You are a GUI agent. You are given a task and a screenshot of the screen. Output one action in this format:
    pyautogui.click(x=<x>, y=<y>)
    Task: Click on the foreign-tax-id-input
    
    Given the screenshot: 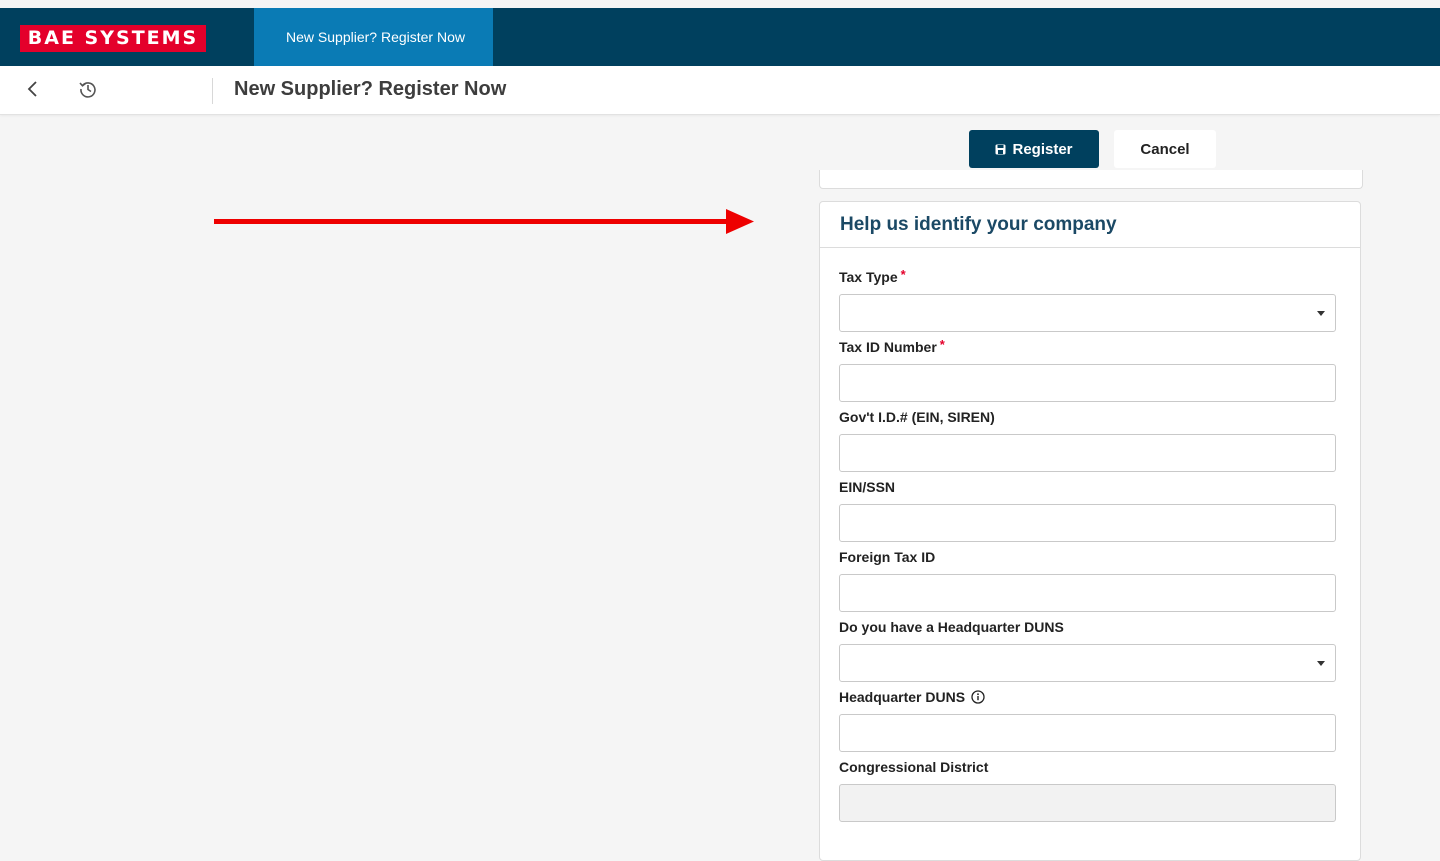 What is the action you would take?
    pyautogui.click(x=1087, y=593)
    